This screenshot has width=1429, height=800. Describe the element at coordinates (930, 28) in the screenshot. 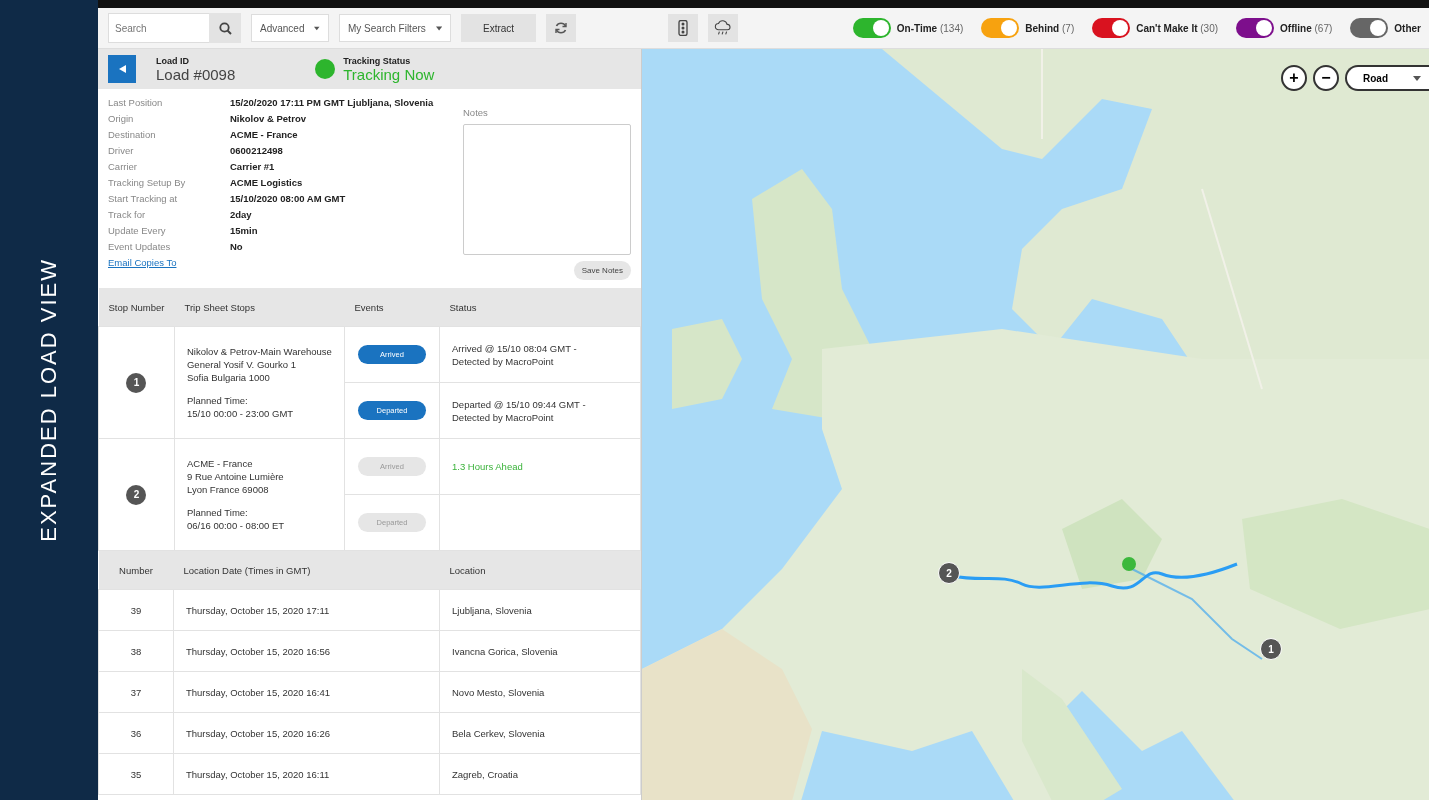

I see `toggle-label: On-Time (134)` at that location.